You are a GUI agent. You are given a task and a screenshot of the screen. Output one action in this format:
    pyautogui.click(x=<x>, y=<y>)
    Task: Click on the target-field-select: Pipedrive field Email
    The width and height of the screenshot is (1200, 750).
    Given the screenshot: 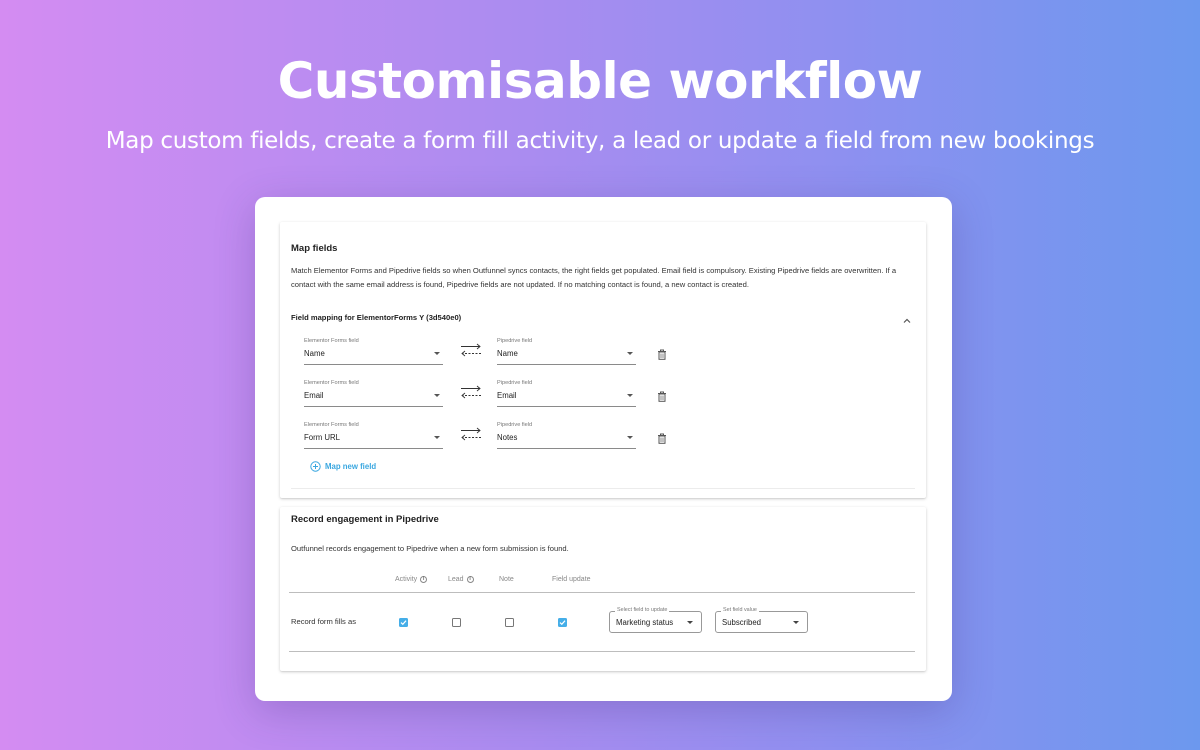 What is the action you would take?
    pyautogui.click(x=566, y=393)
    